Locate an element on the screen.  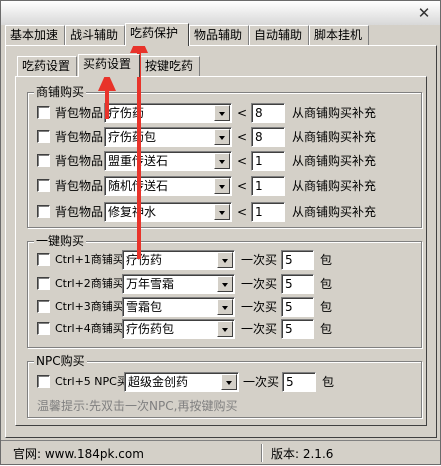
row-label: Ctrl+4商铺买 is located at coordinates (89, 328).